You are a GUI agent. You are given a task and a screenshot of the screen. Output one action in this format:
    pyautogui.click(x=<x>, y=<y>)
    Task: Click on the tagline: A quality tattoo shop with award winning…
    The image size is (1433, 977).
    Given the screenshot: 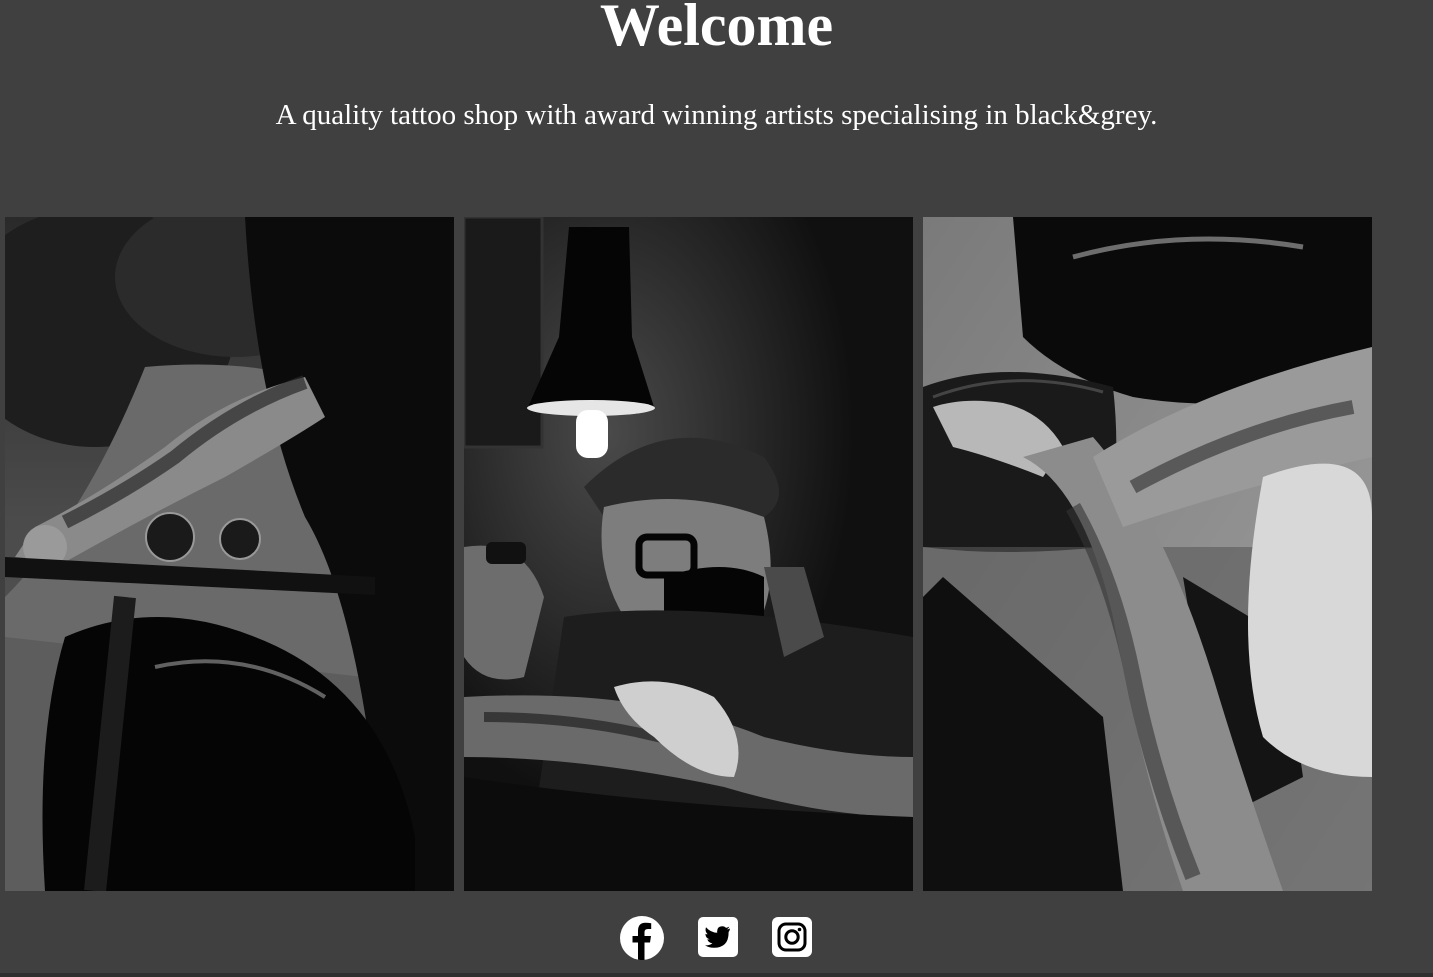 What is the action you would take?
    pyautogui.click(x=716, y=115)
    